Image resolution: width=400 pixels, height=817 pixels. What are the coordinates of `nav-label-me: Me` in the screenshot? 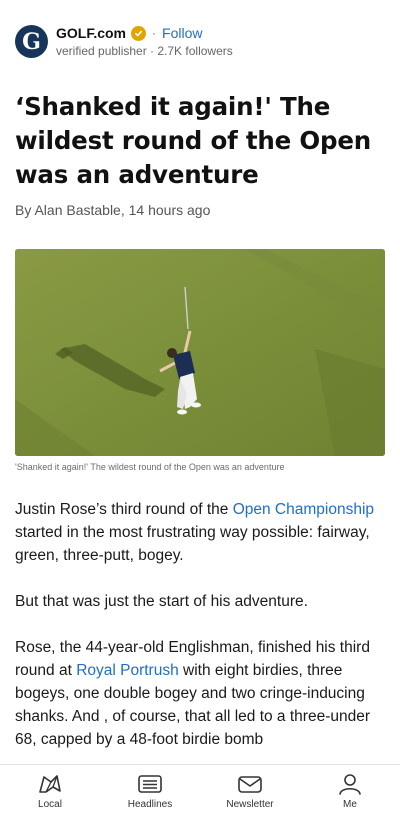 It's located at (350, 804).